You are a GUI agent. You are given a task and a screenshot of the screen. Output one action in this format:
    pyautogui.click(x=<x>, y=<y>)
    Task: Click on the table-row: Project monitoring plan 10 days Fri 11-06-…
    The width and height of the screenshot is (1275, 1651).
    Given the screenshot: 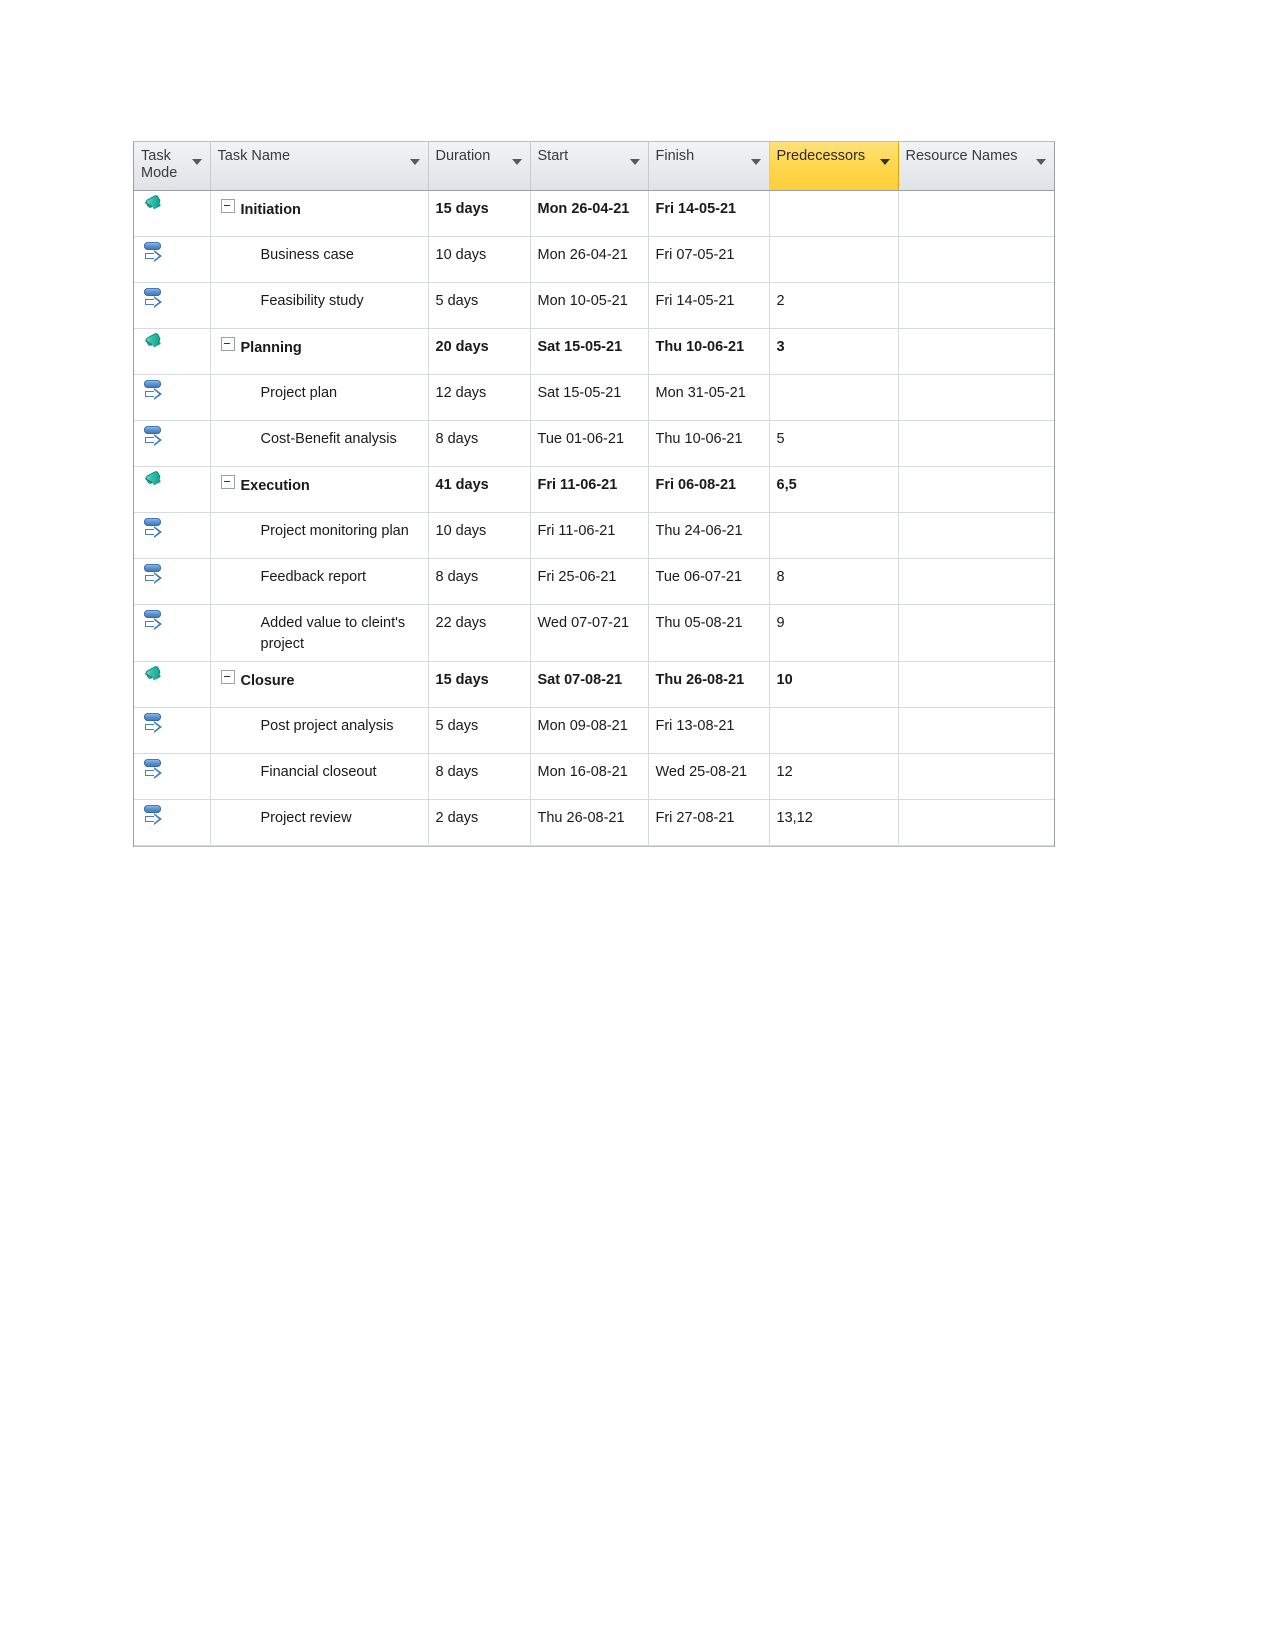 What is the action you would take?
    pyautogui.click(x=594, y=535)
    